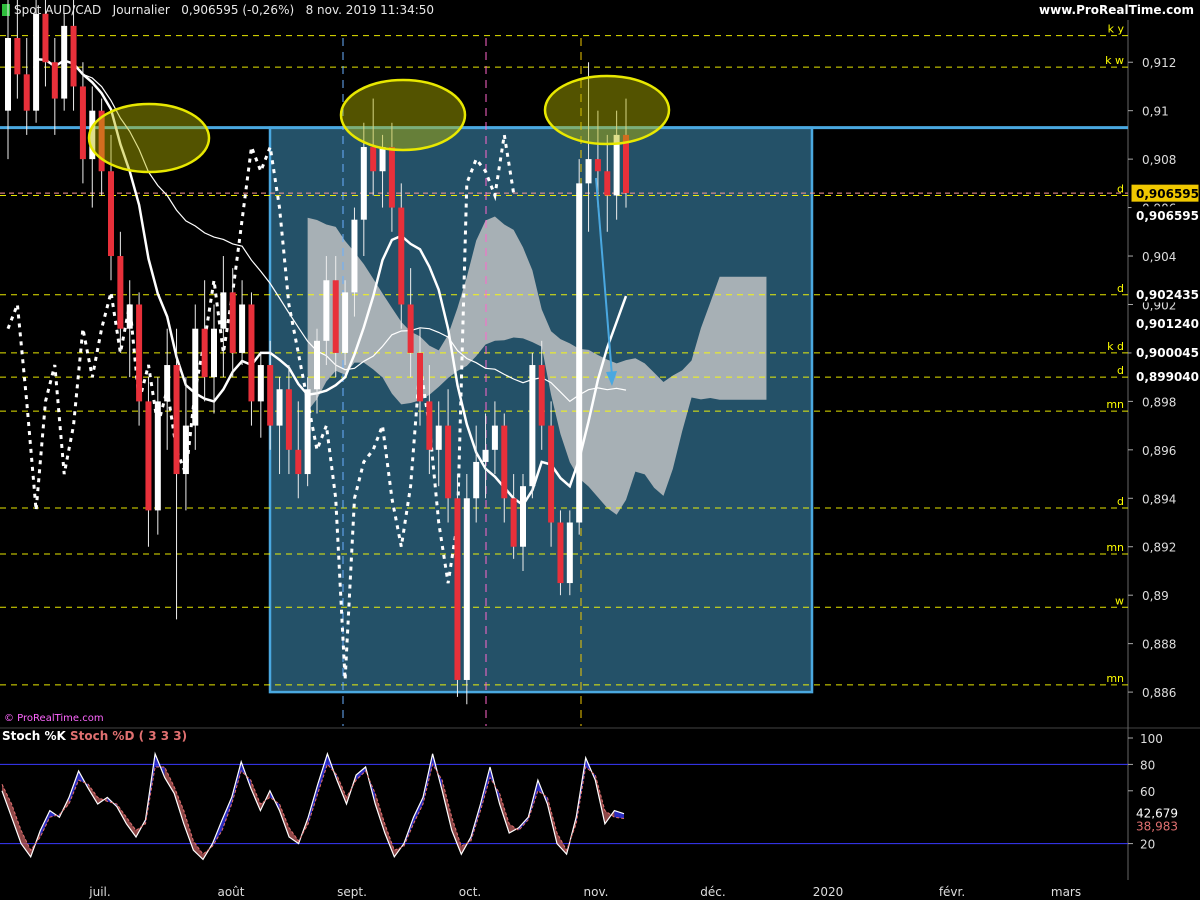 The width and height of the screenshot is (1200, 900). What do you see at coordinates (23, 41) in the screenshot?
I see `legend-item-prix: Prix` at bounding box center [23, 41].